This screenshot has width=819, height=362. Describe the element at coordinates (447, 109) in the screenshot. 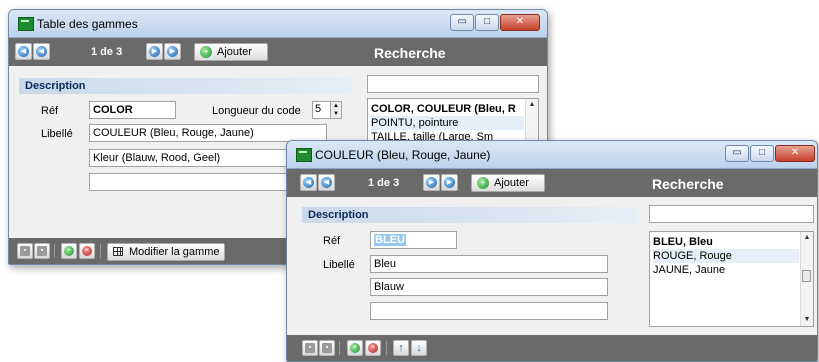

I see `list-item: COLOR, COULEUR (Bleu, R` at that location.